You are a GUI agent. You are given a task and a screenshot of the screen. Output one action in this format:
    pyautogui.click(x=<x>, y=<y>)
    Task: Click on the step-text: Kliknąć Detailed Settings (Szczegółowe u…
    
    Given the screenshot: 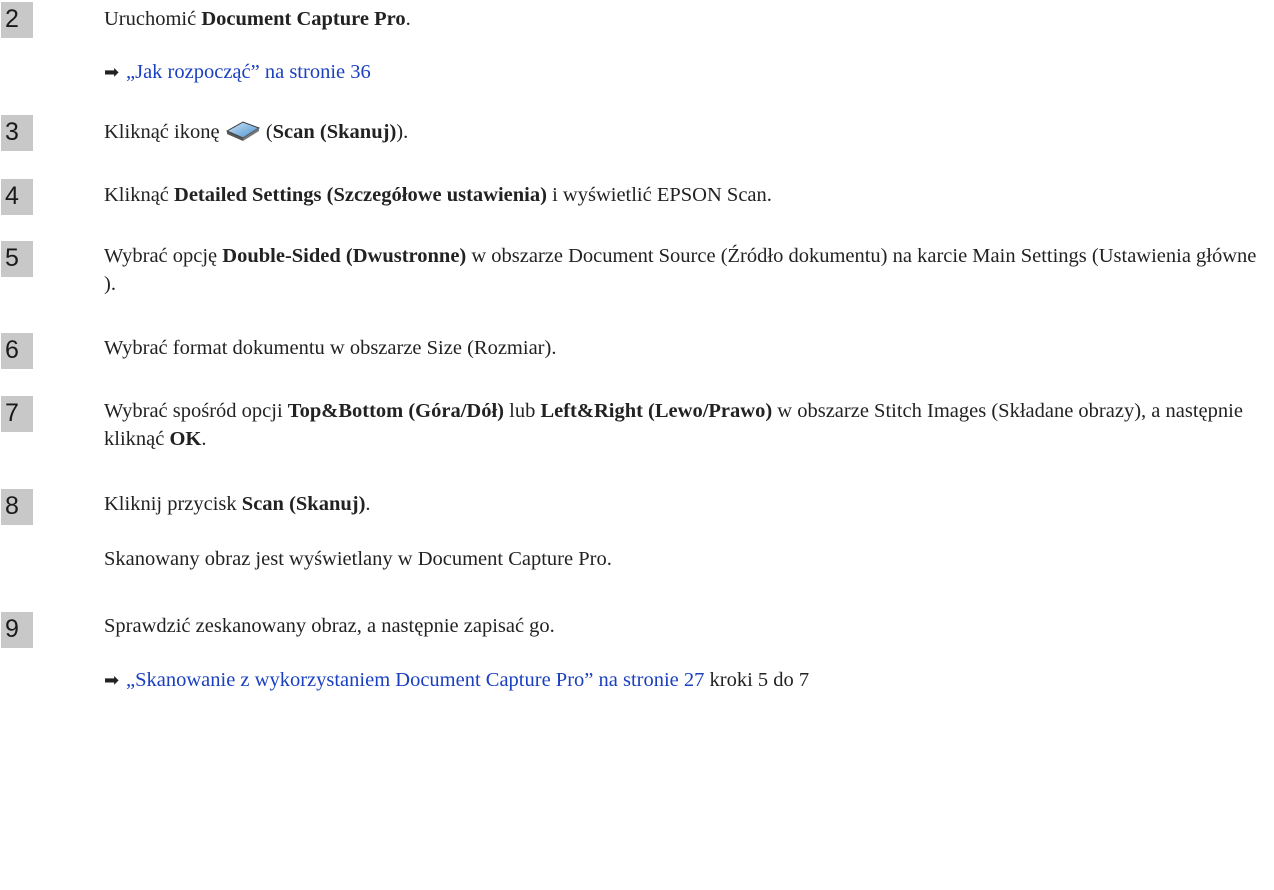 What is the action you would take?
    pyautogui.click(x=438, y=195)
    